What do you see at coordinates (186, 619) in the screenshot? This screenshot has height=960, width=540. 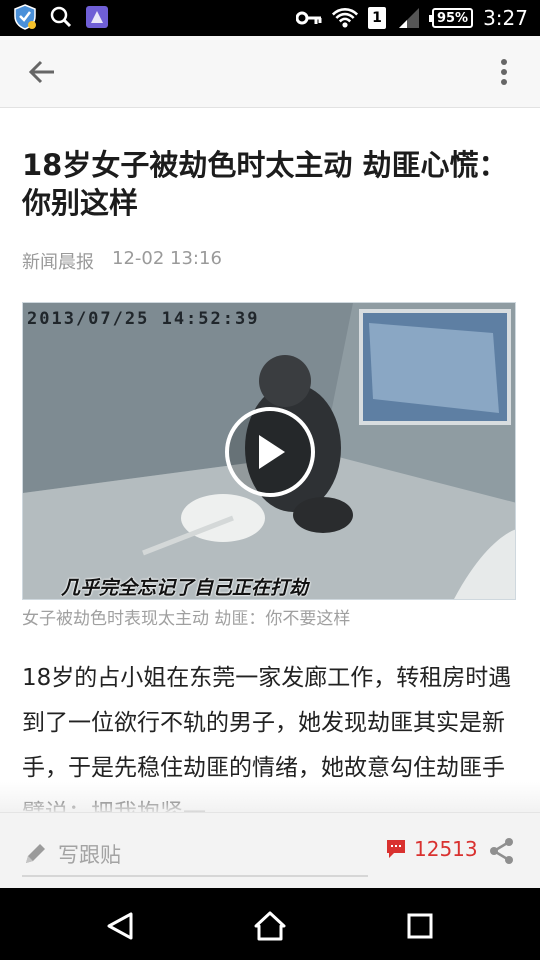 I see `video-caption: 女子被劫色时表现太主动 劫匪：你不要这样` at bounding box center [186, 619].